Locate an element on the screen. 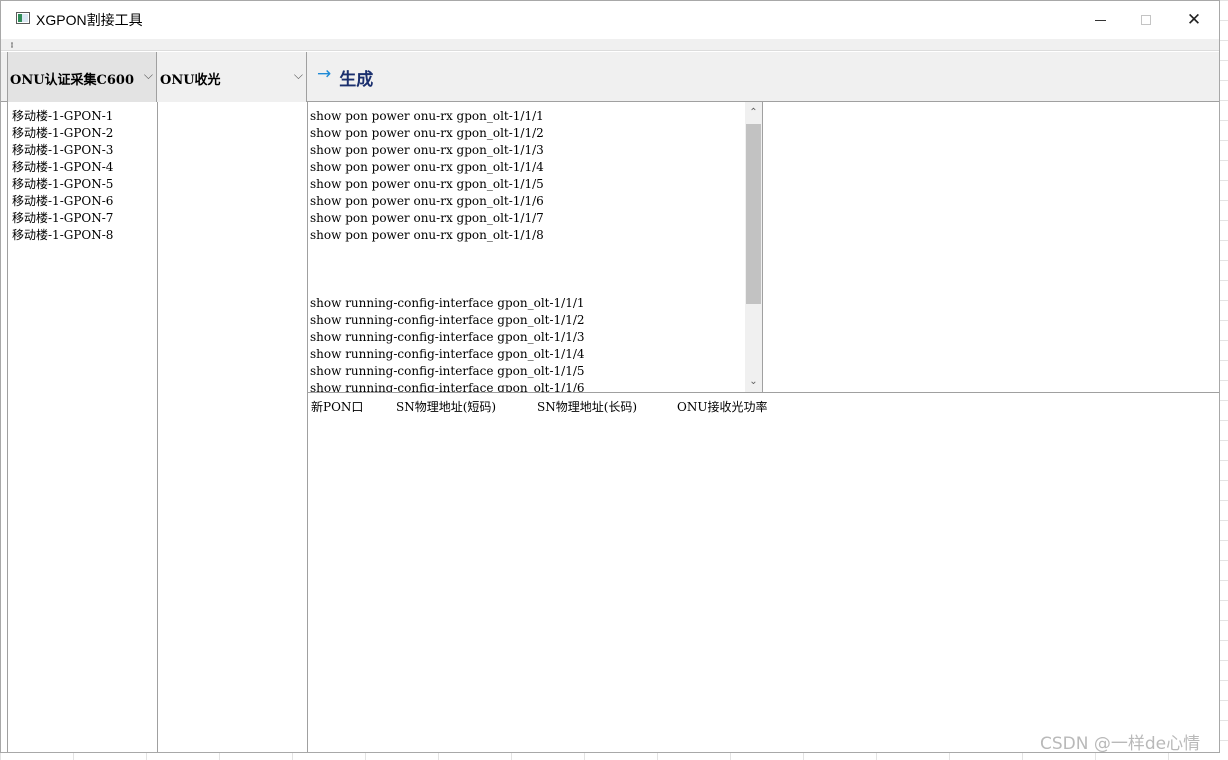 This screenshot has width=1228, height=760. list-item: 移动楼-1-GPON-3 is located at coordinates (82, 150).